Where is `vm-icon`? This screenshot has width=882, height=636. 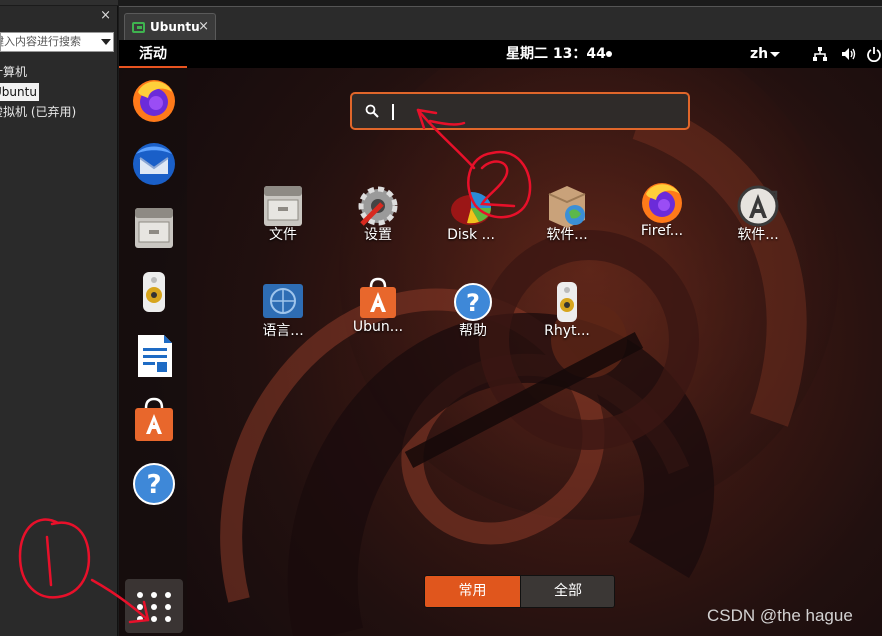
vm-icon is located at coordinates (138, 27).